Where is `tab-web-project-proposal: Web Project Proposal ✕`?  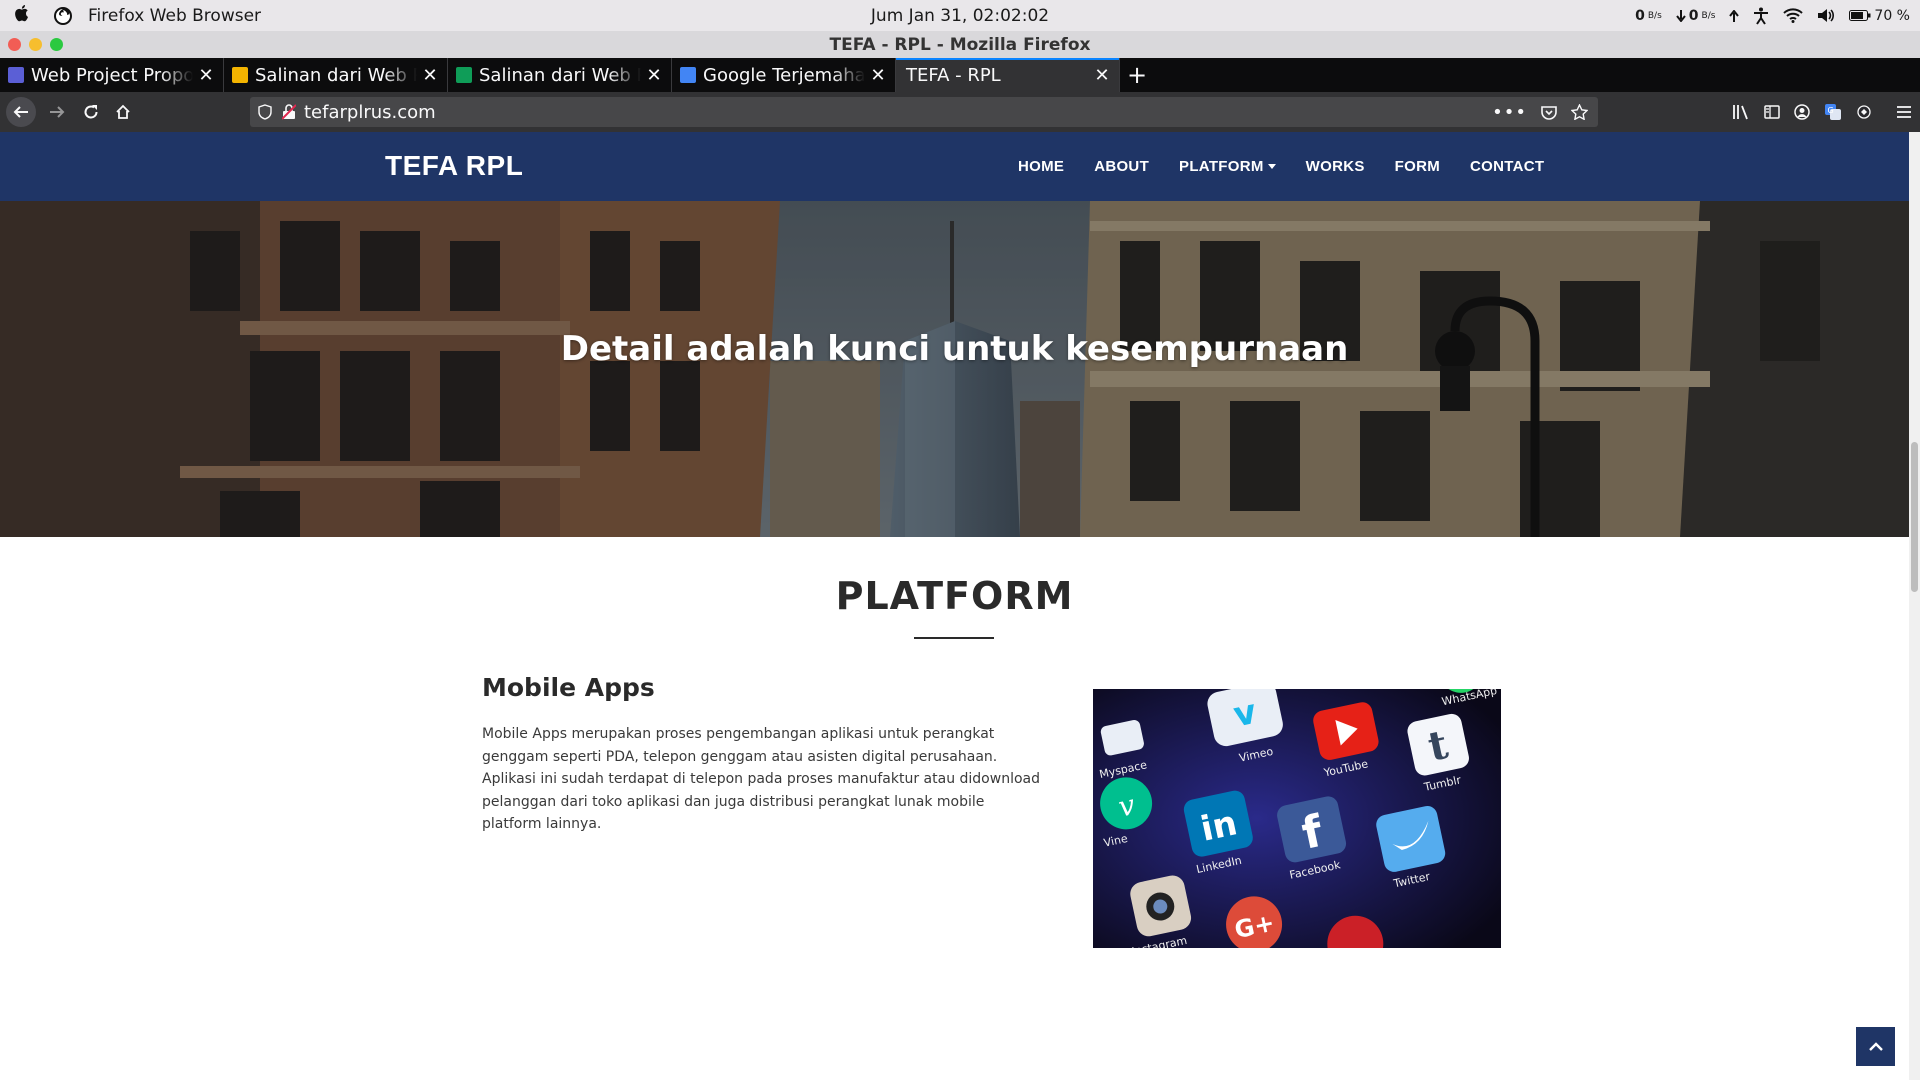
tab-web-project-proposal: Web Project Proposal ✕ is located at coordinates (112, 75).